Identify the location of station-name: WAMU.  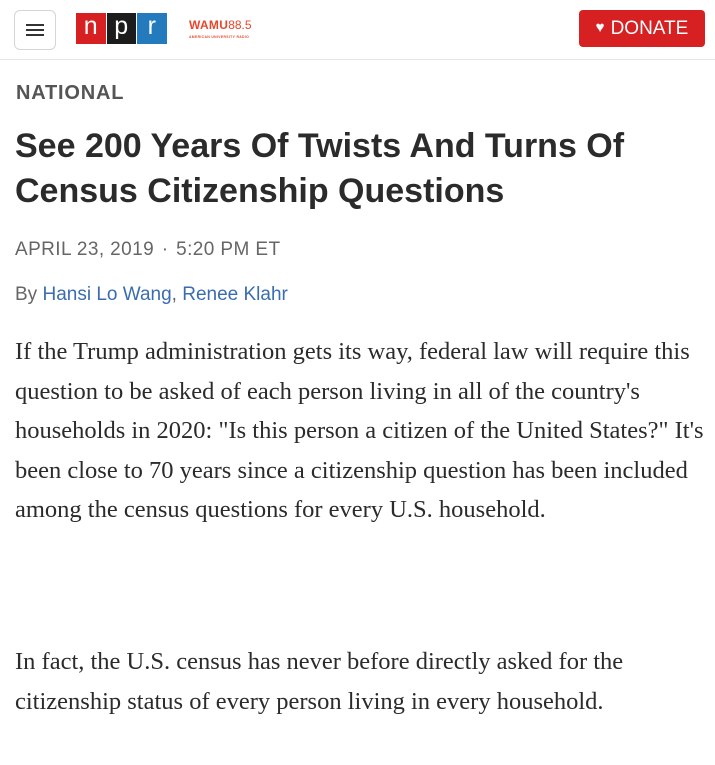
(209, 25).